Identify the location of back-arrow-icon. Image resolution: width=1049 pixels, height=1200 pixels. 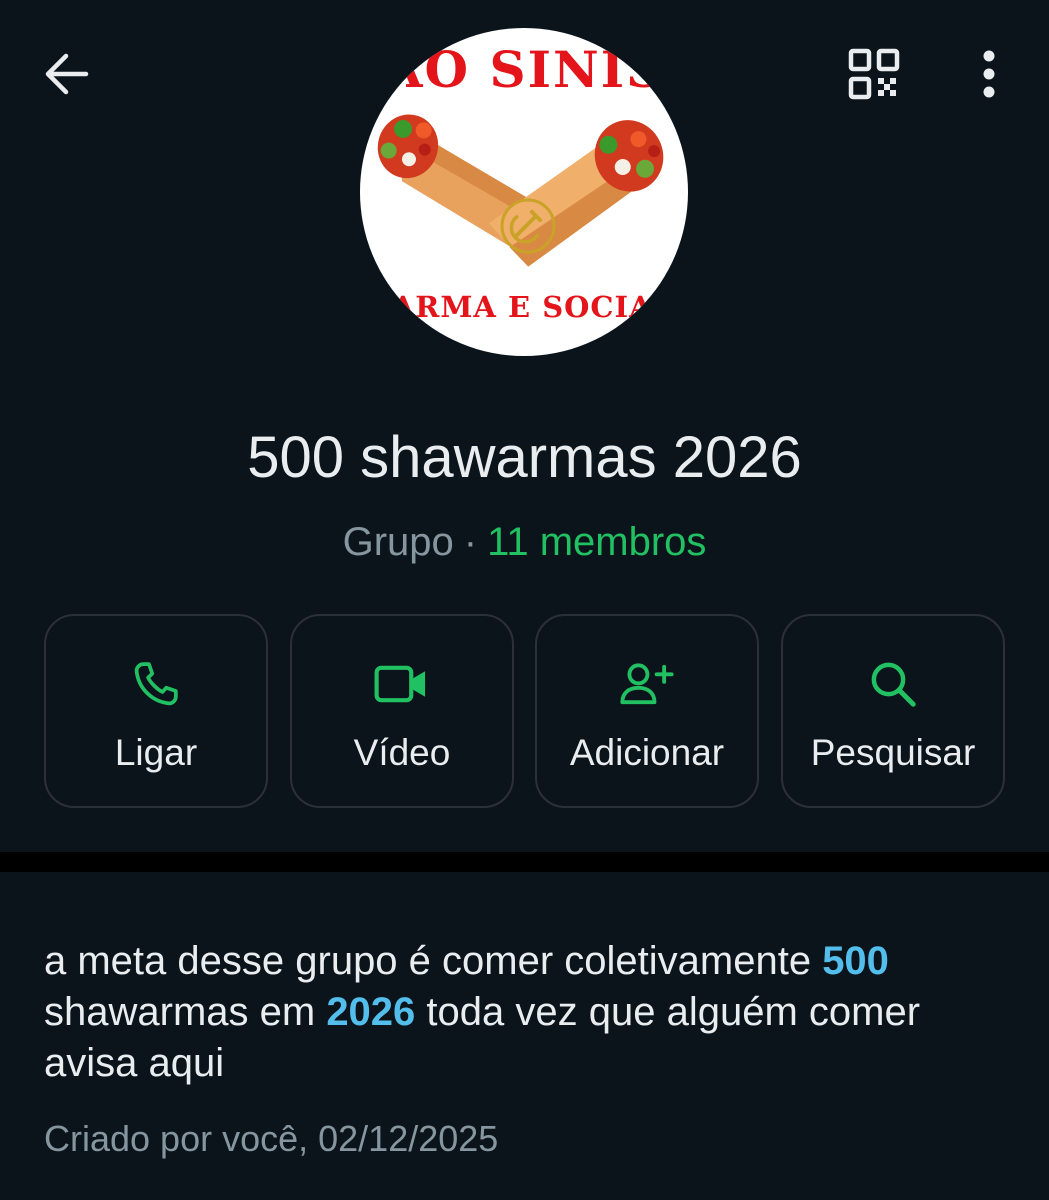
(67, 74).